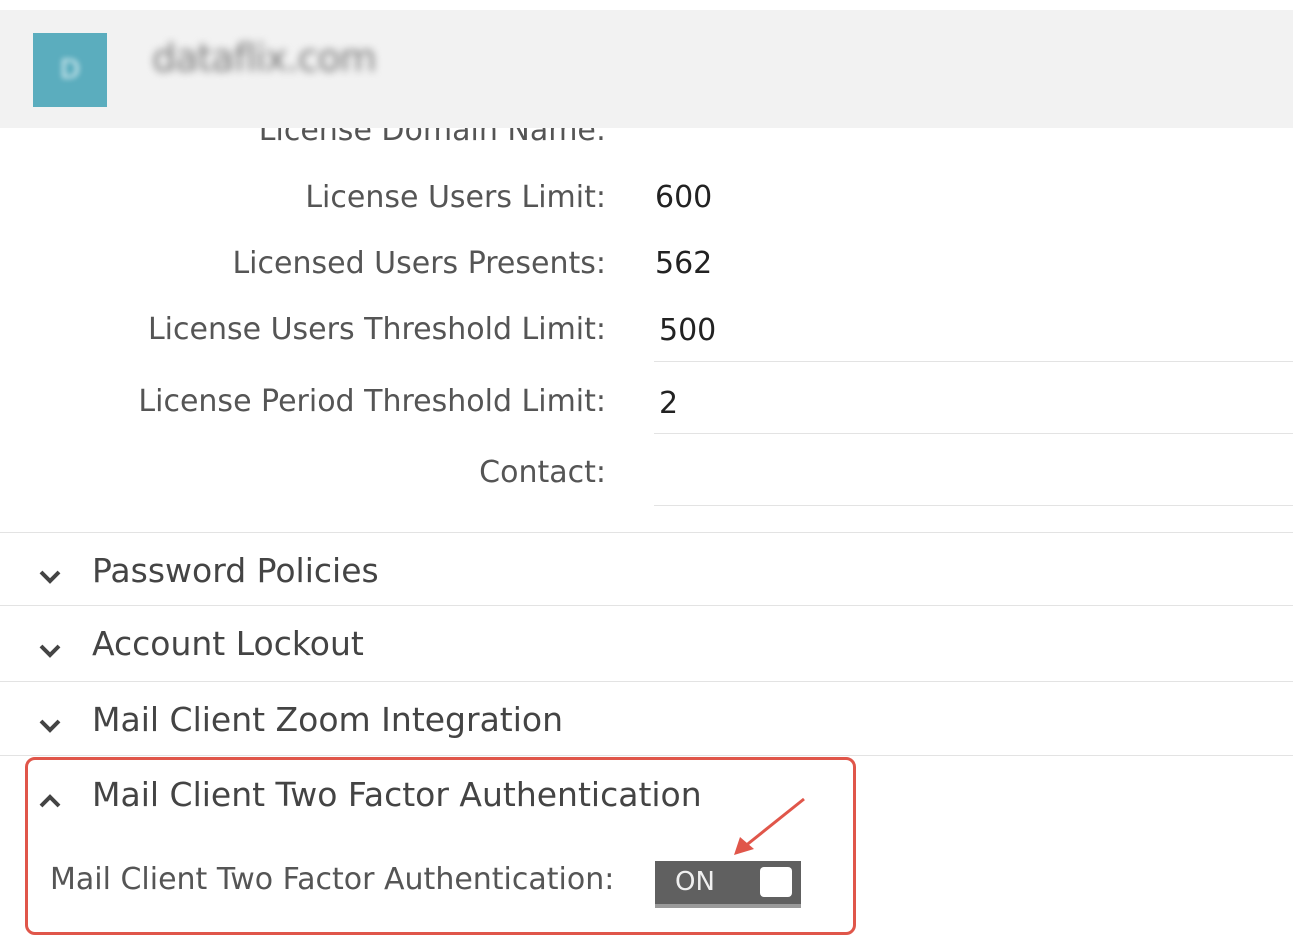 This screenshot has height=938, width=1293. I want to click on license-users-limit-label: License Users Limit:, so click(455, 197).